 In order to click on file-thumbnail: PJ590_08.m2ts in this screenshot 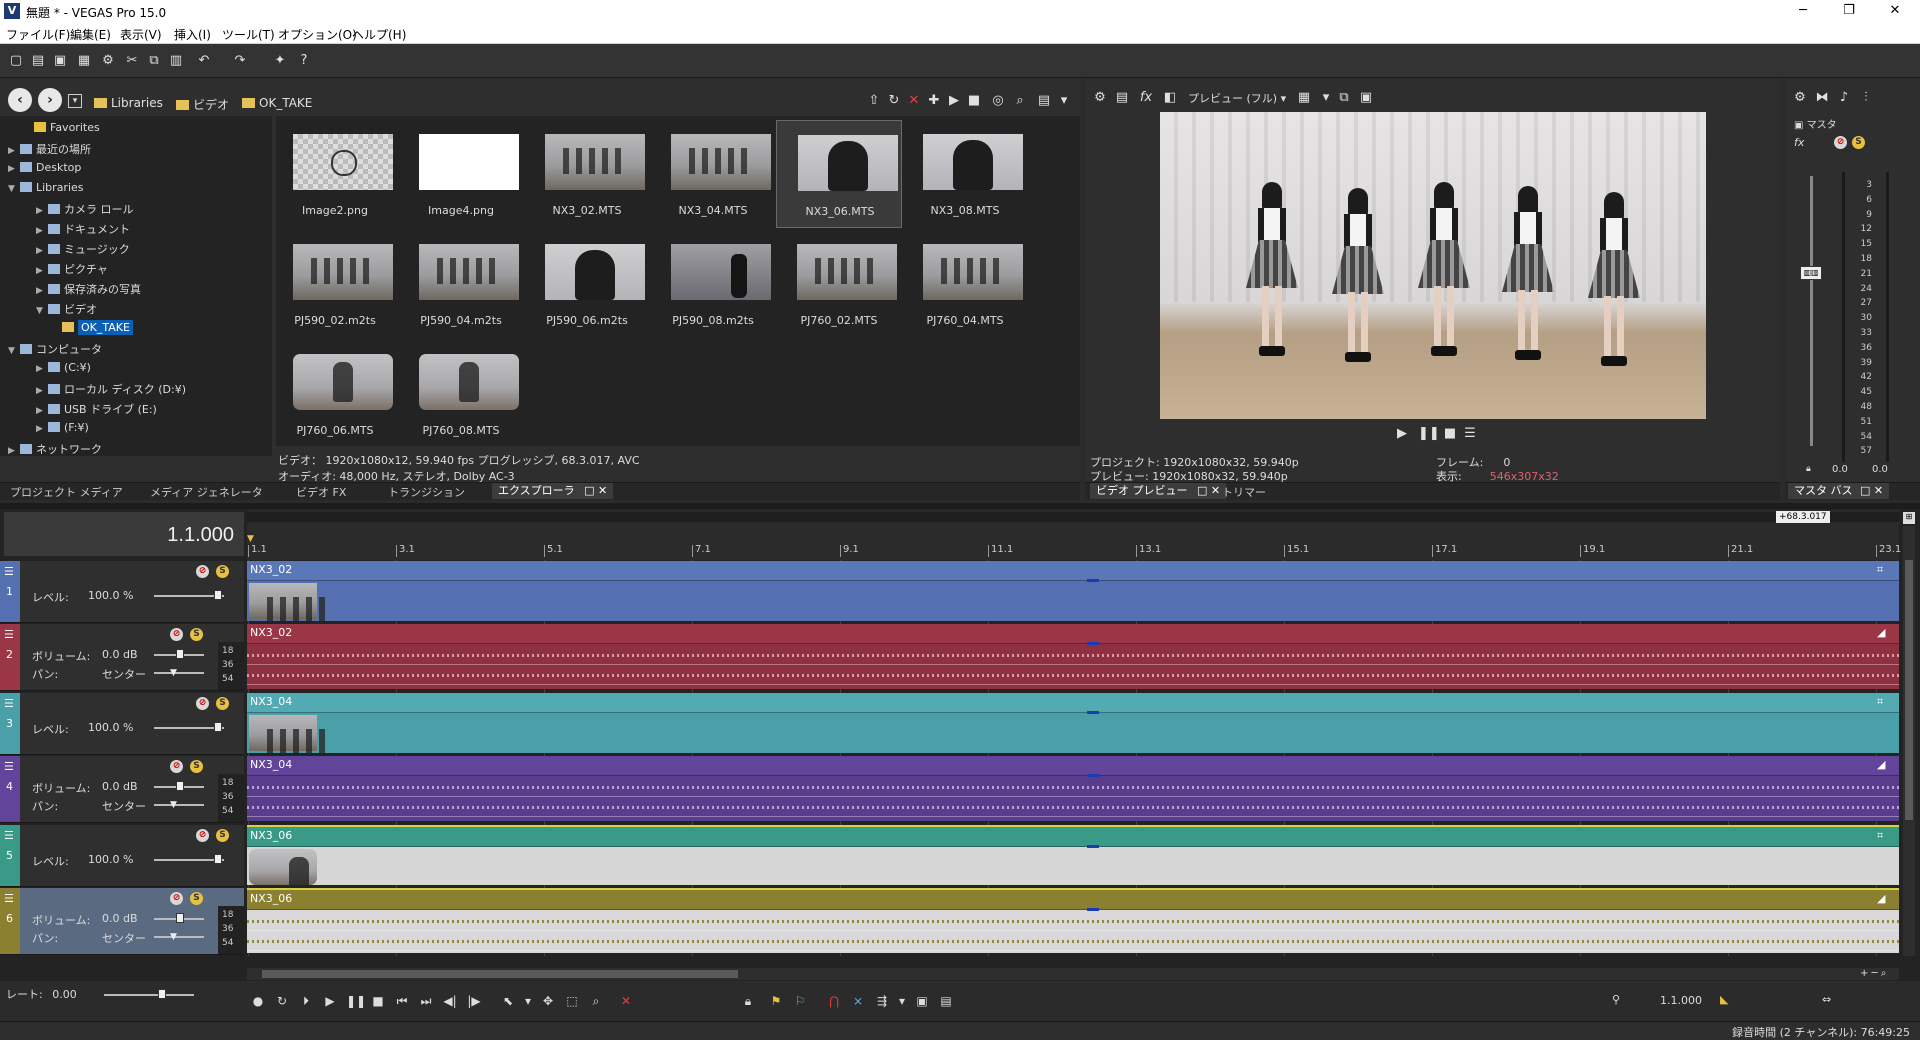, I will do `click(713, 284)`.